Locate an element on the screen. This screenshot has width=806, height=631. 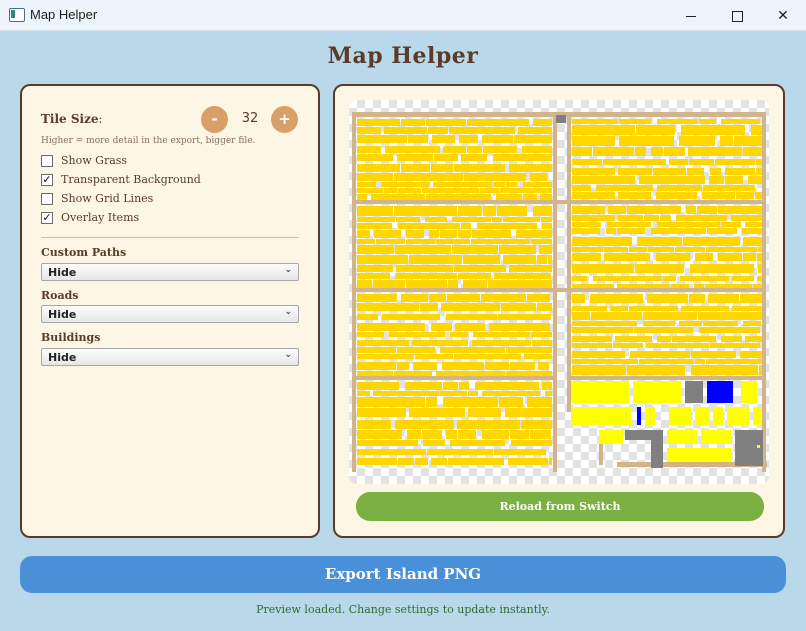
custom-paths-value: Hide is located at coordinates (62, 272).